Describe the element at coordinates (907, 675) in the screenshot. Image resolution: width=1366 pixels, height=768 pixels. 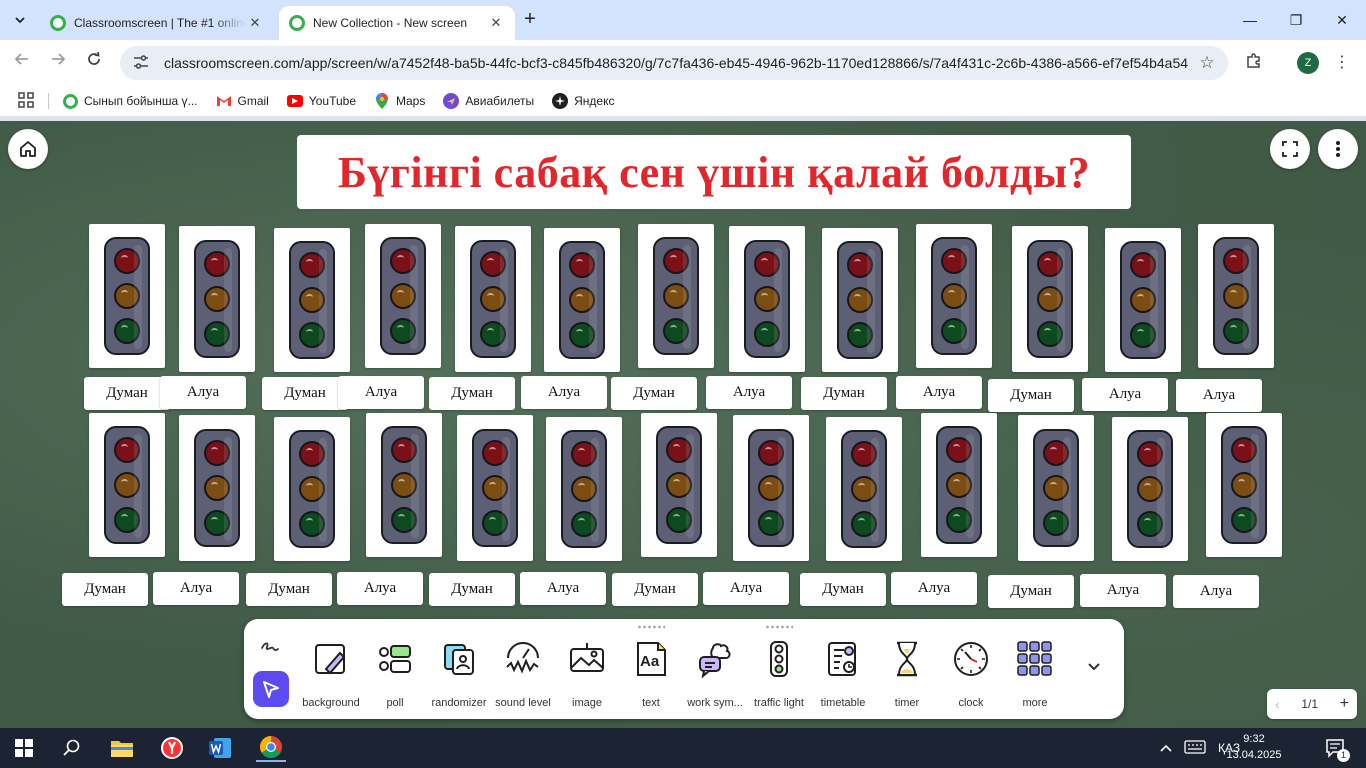
I see `widget-timer: timer` at that location.